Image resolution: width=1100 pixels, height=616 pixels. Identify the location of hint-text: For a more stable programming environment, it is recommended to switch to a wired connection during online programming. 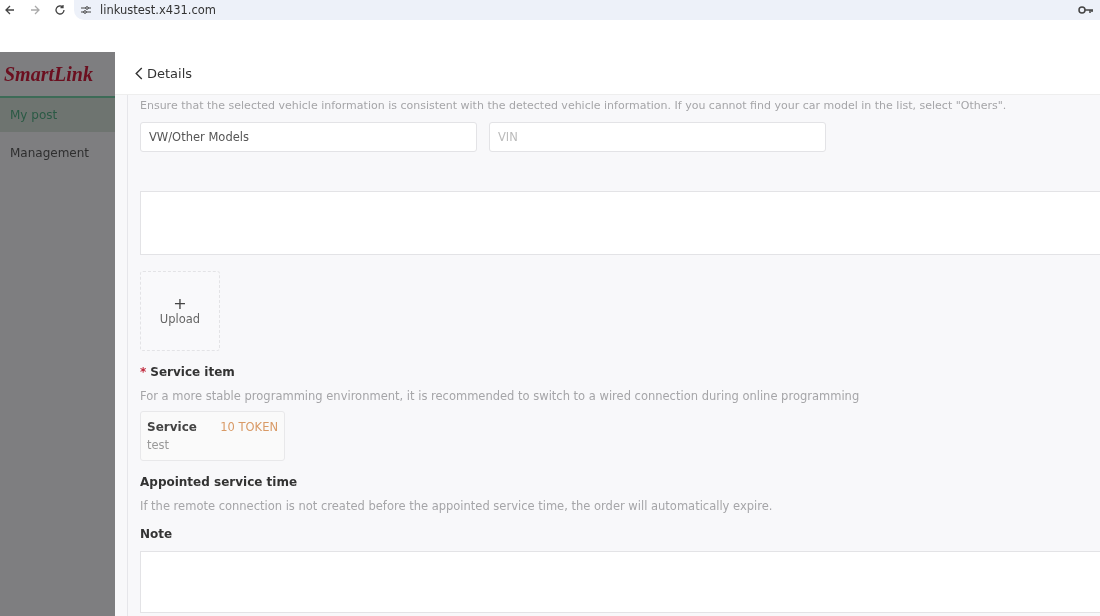
(500, 396).